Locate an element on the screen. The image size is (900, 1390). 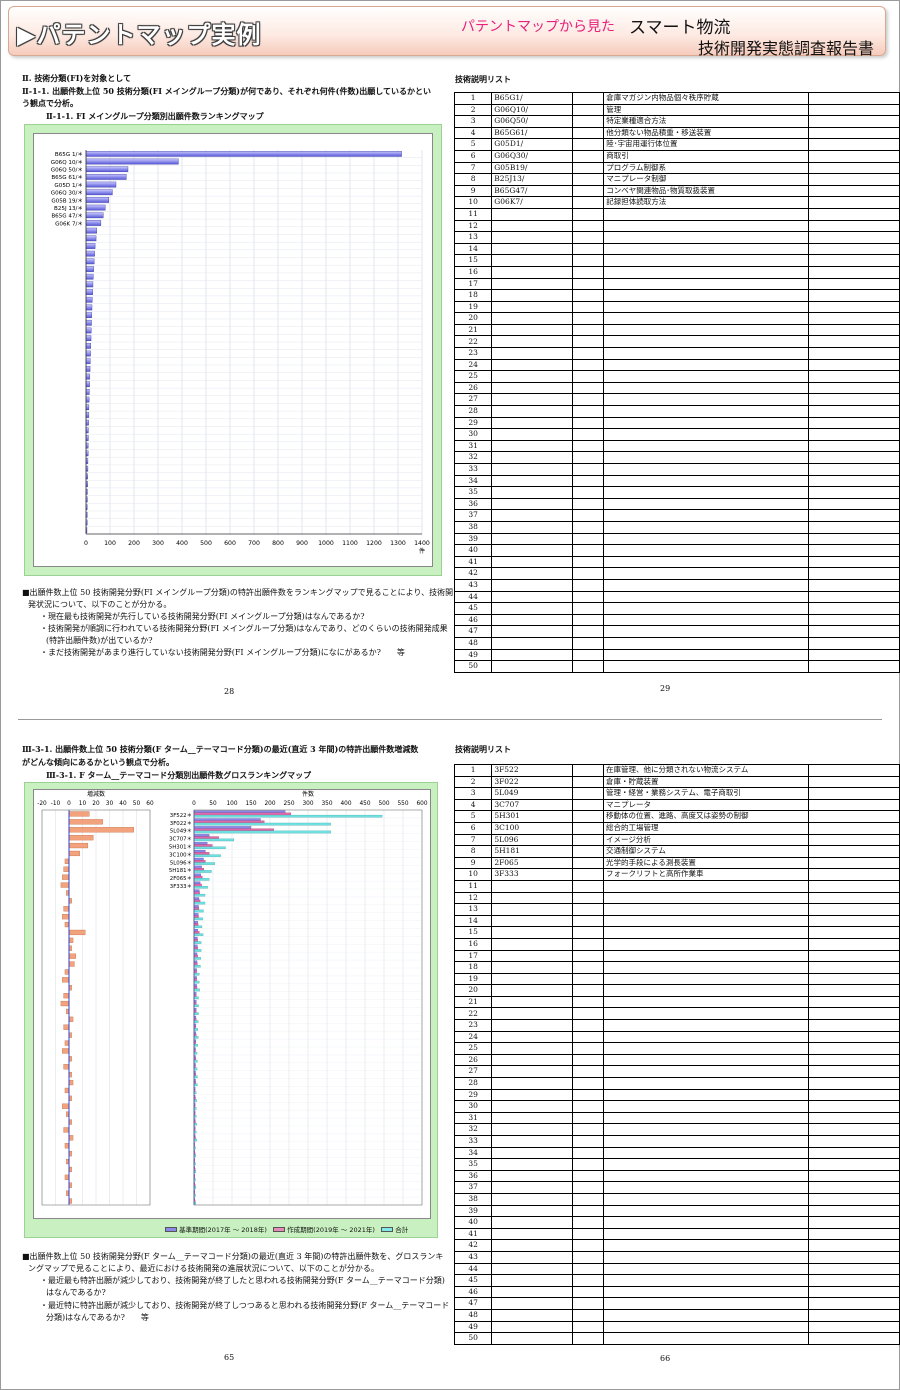
table-row: 18 is located at coordinates (676, 295).